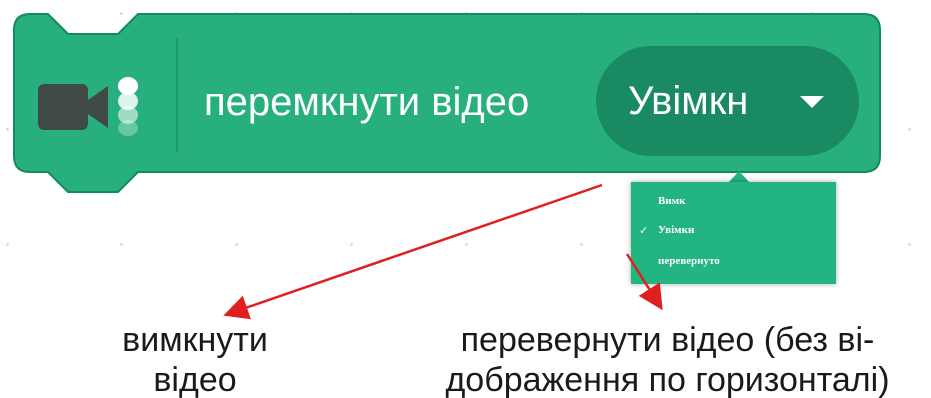 Image resolution: width=931 pixels, height=398 pixels. Describe the element at coordinates (367, 102) in the screenshot. I see `block-label: перемкнути відео` at that location.